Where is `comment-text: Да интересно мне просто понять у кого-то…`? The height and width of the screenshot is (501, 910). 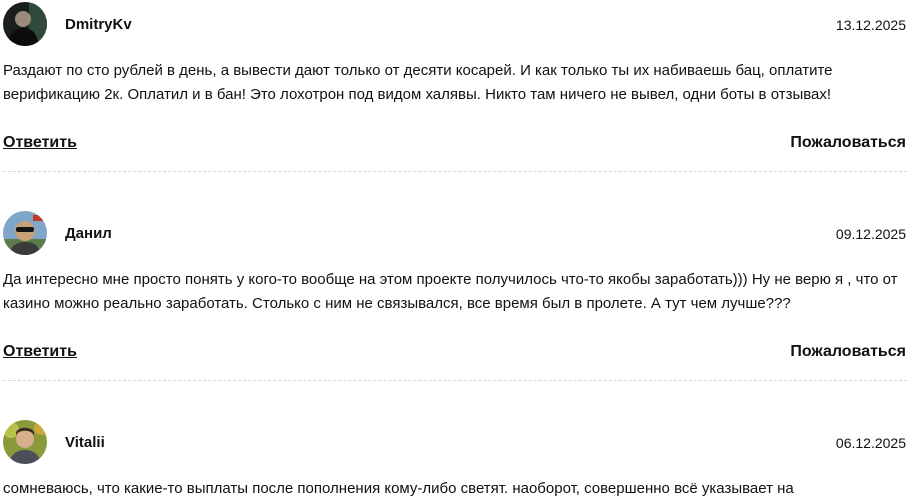 comment-text: Да интересно мне просто понять у кого-то… is located at coordinates (450, 291).